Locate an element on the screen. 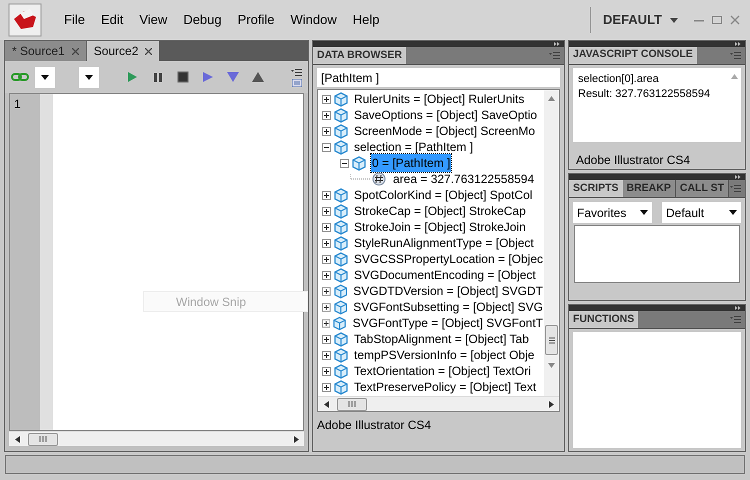 The height and width of the screenshot is (480, 750). script-list is located at coordinates (657, 254).